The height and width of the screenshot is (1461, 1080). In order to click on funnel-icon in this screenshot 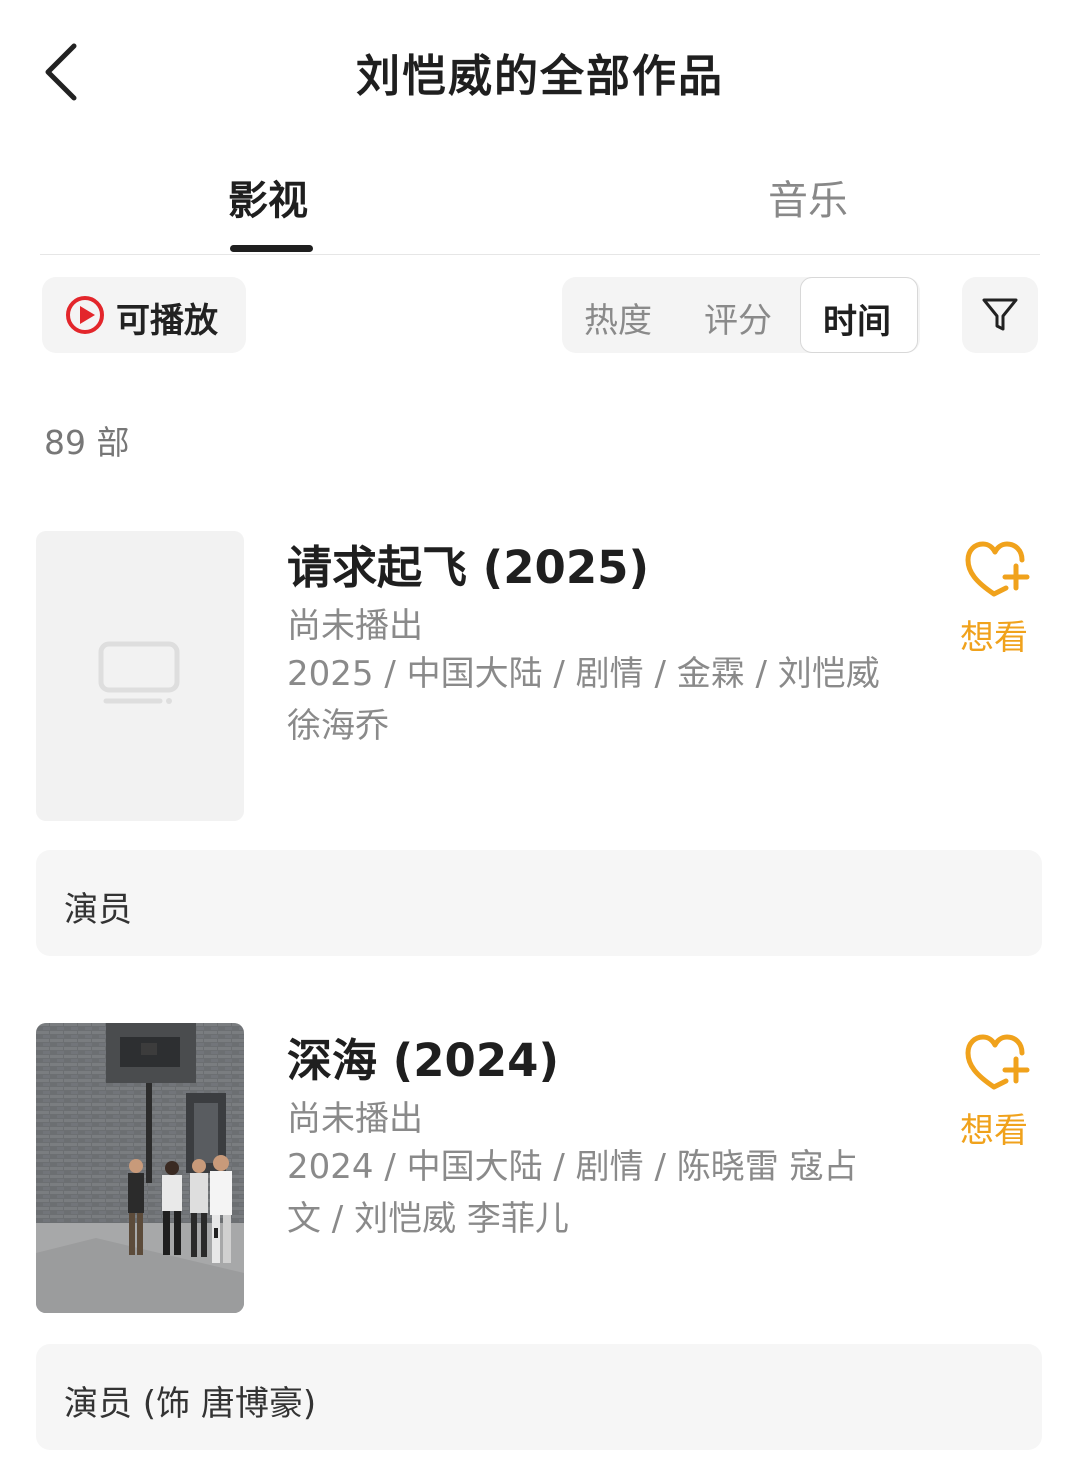, I will do `click(1000, 314)`.